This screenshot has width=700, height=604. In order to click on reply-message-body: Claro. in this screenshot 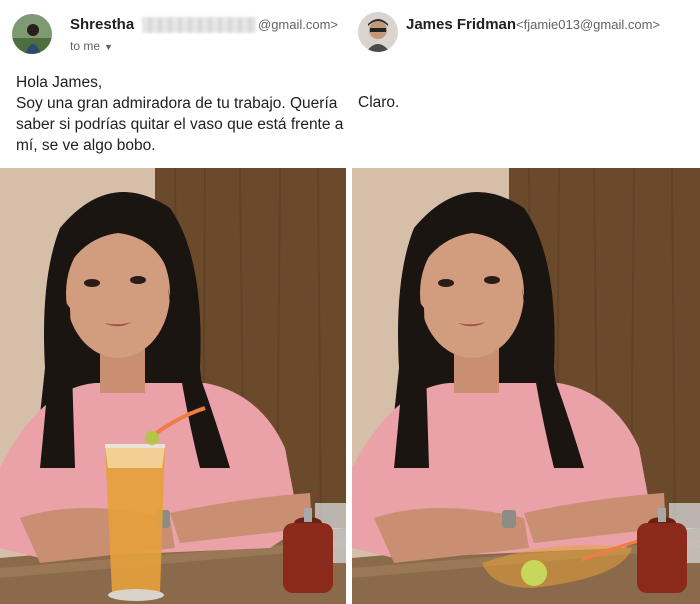, I will do `click(379, 102)`.